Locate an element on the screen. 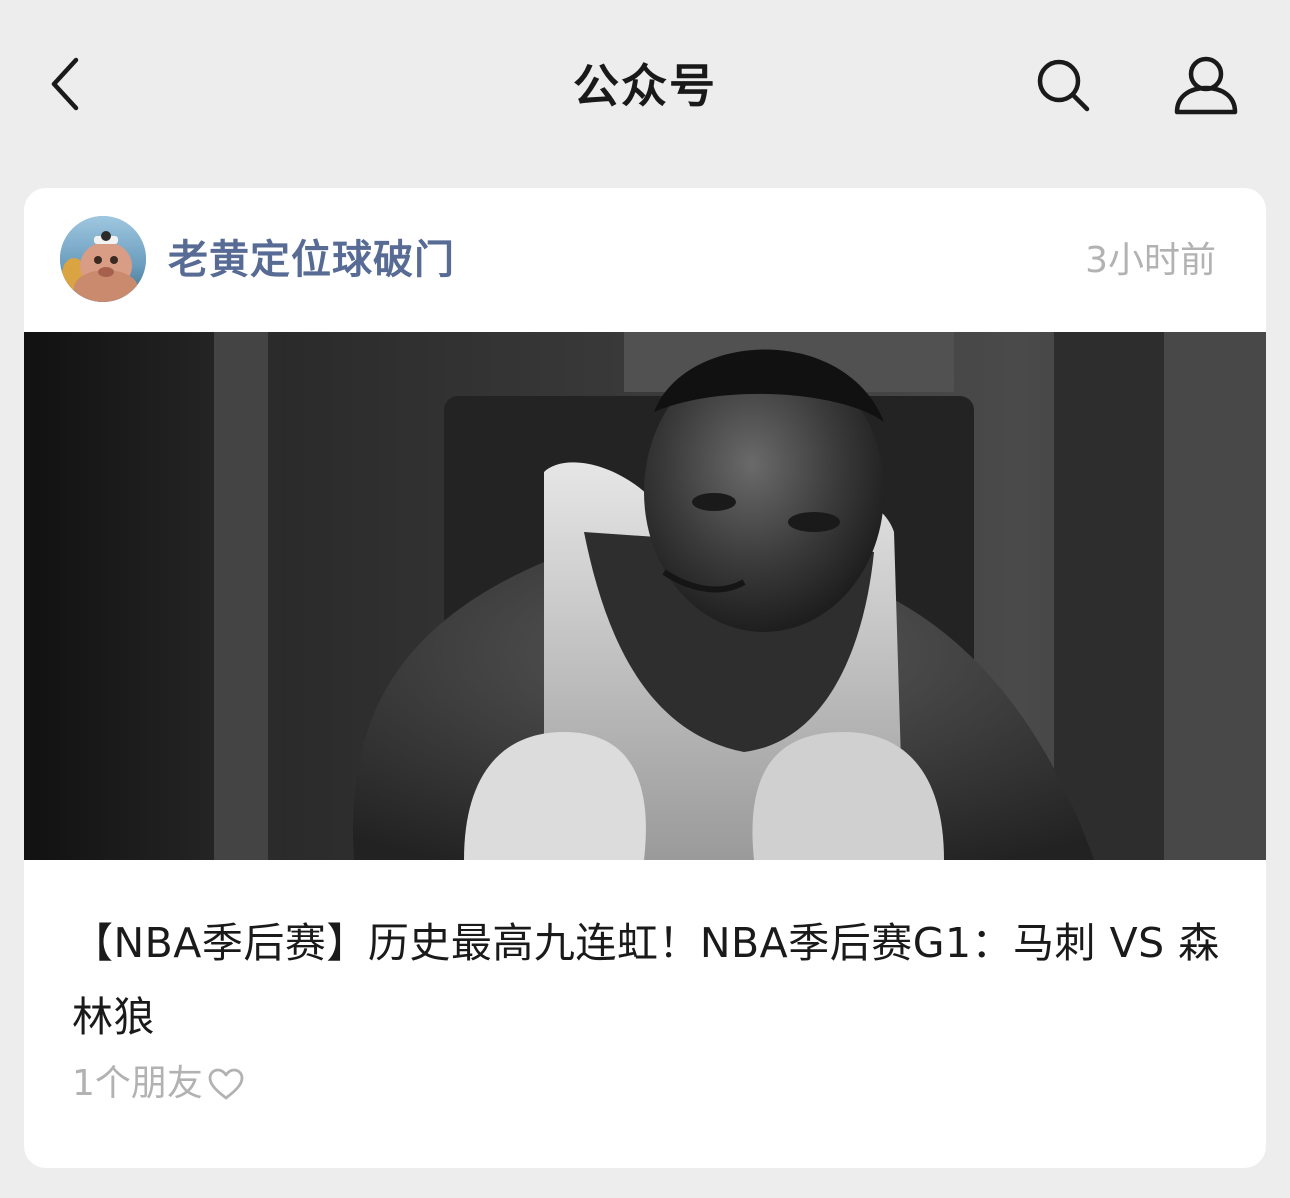 Image resolution: width=1290 pixels, height=1198 pixels. article-title: 【NBA季后赛】历史最高九连虹！NBA季后赛G1：马刺 VS 森林狼 is located at coordinates (647, 980).